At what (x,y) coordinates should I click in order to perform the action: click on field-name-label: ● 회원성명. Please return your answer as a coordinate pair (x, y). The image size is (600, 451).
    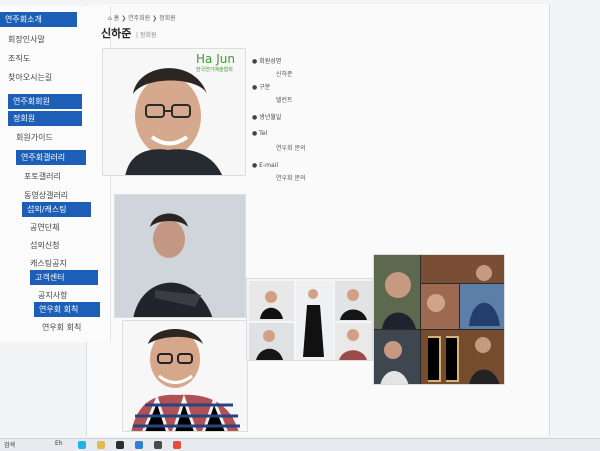
    Looking at the image, I should click on (267, 61).